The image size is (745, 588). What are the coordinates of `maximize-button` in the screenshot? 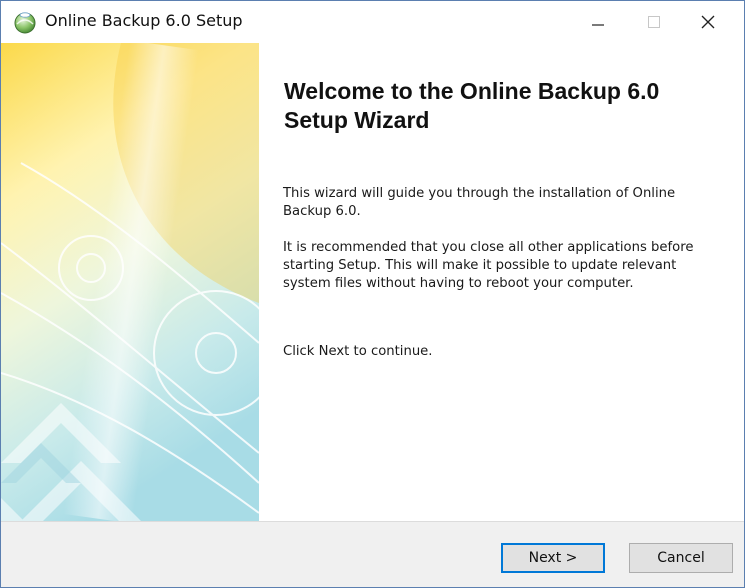 It's located at (654, 22).